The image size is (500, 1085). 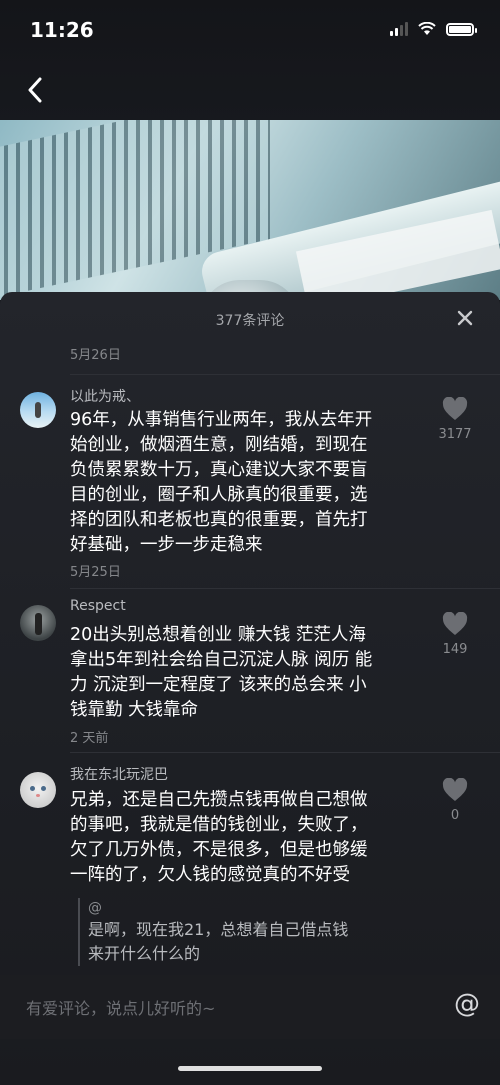 I want to click on comment-input-bar: @, so click(x=250, y=1007).